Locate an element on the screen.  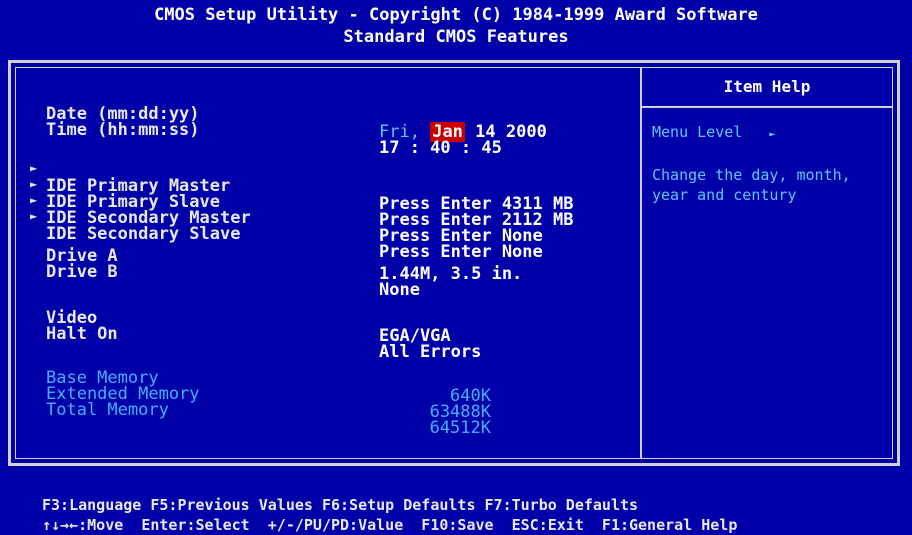
submenu-arrow-icon: ► is located at coordinates (34, 216).